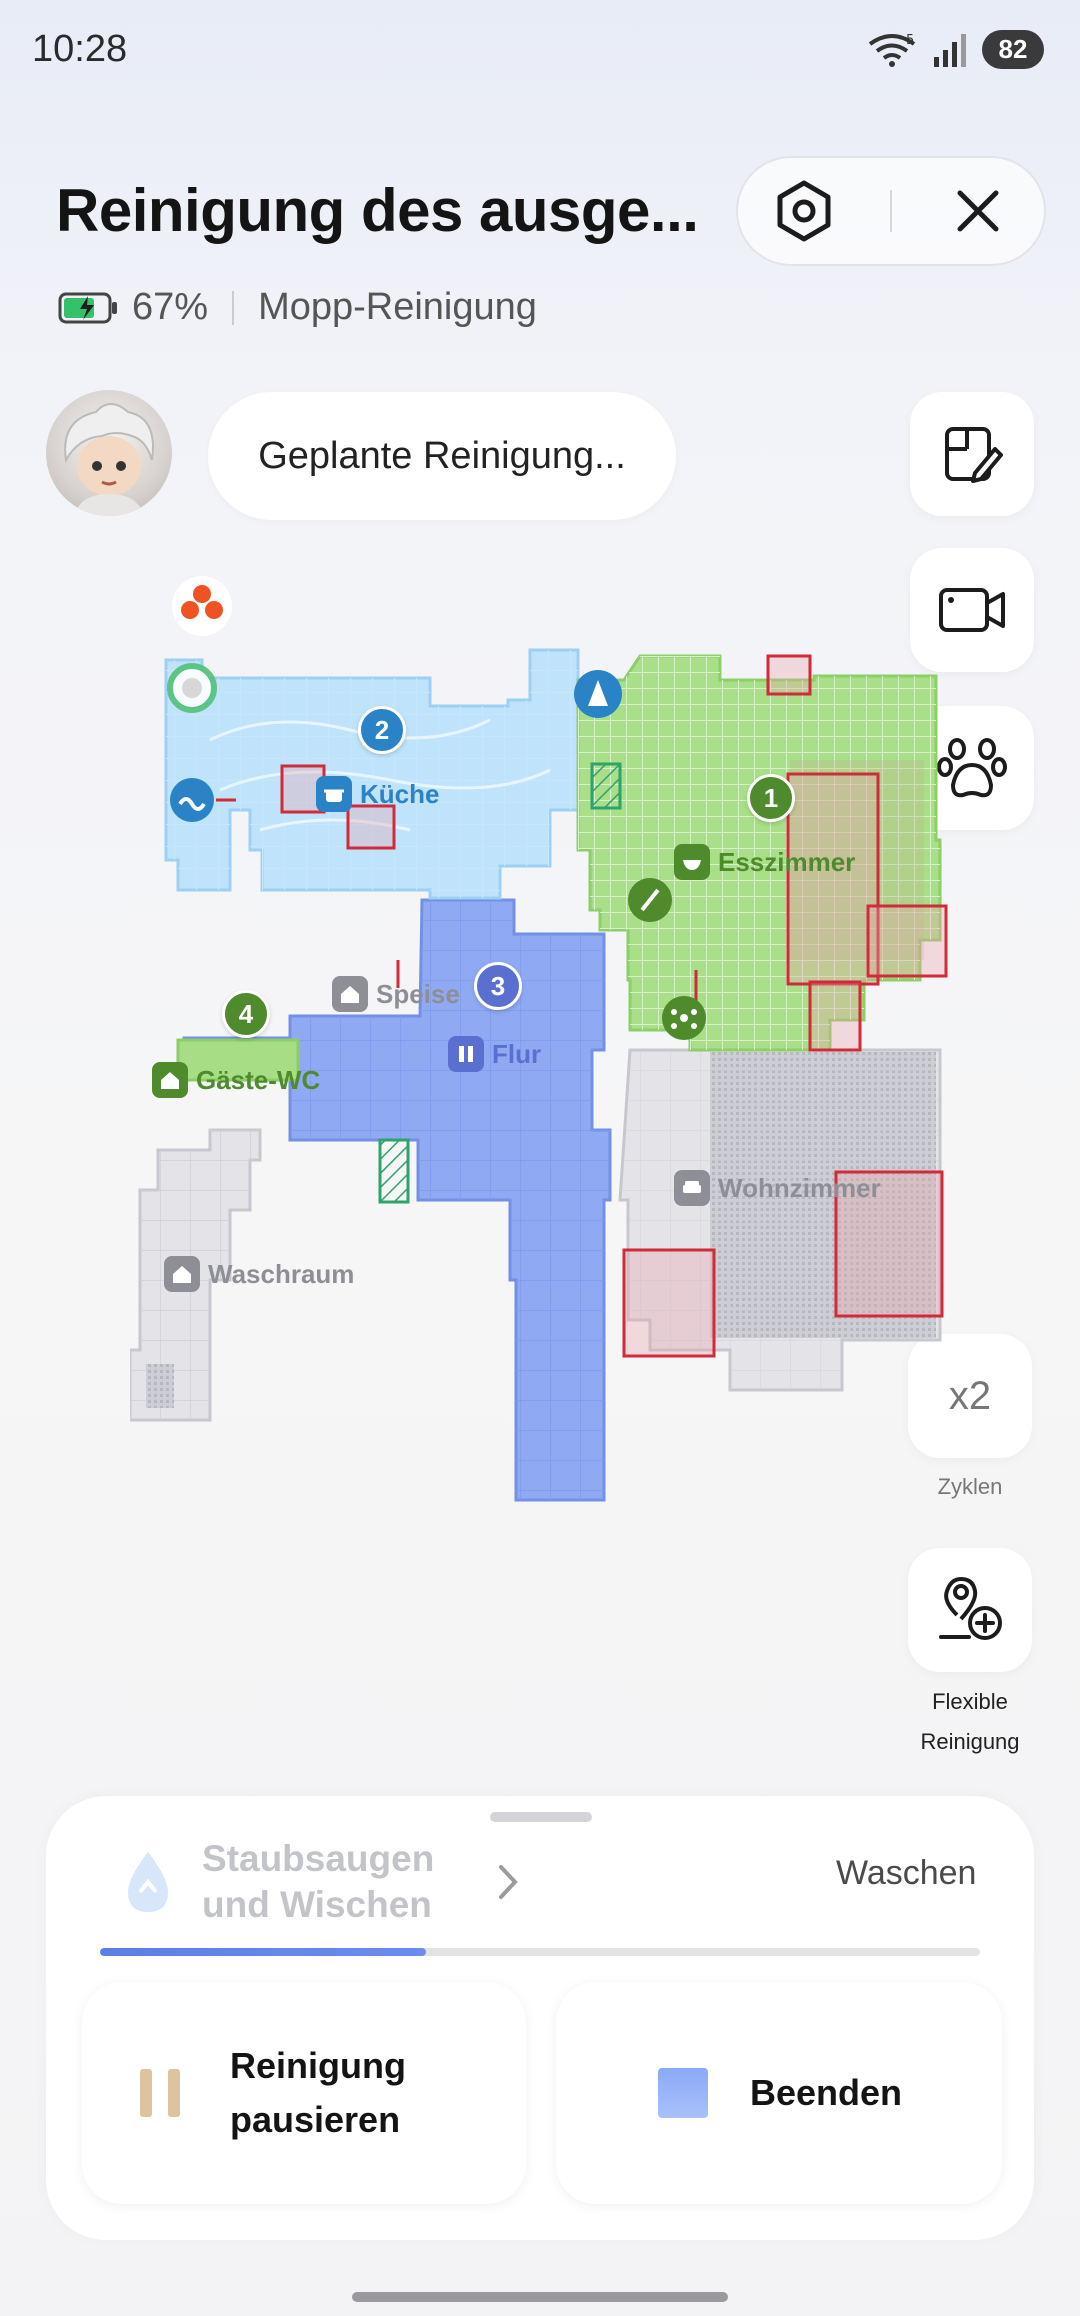 This screenshot has width=1080, height=2316. I want to click on mode-next: Waschen, so click(906, 1873).